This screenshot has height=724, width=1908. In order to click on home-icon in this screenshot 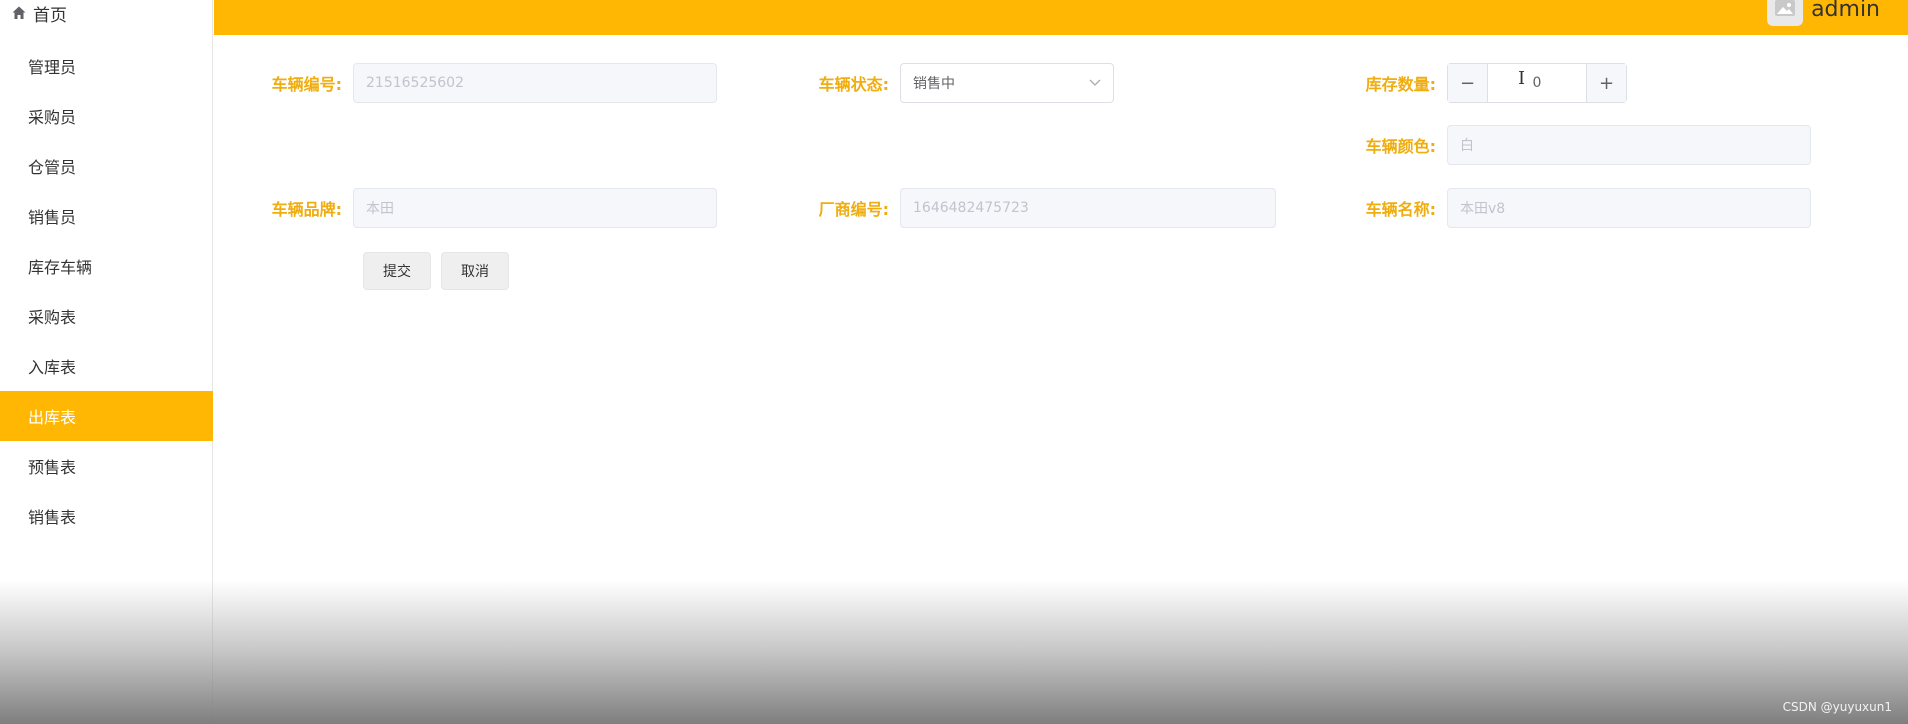, I will do `click(19, 13)`.